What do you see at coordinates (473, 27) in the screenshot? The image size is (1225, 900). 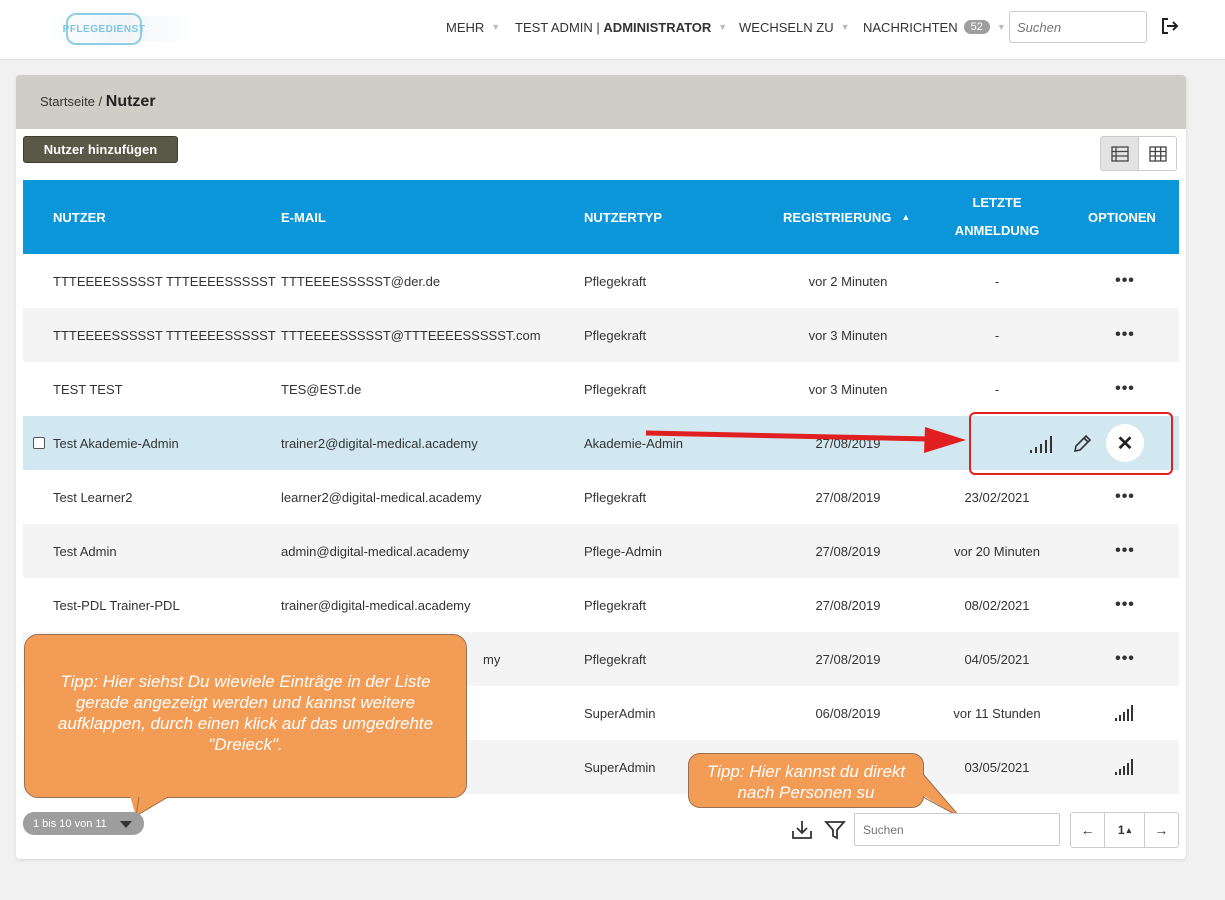 I see `nav-more: MEHR ▼` at bounding box center [473, 27].